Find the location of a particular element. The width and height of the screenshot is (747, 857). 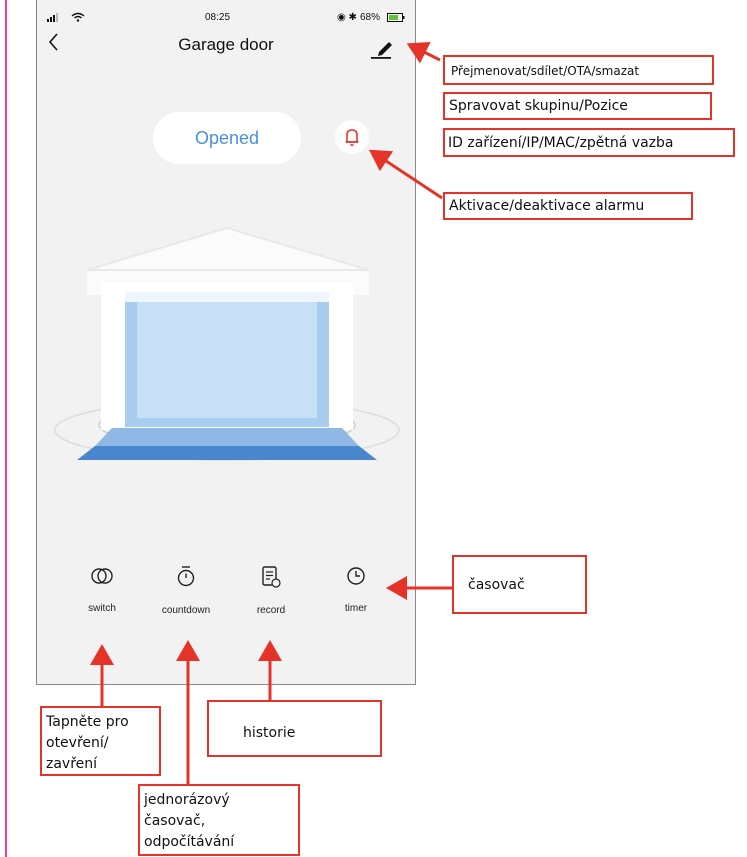

annotation-countdown: jednorázový časovač, odpočítávání is located at coordinates (219, 820).